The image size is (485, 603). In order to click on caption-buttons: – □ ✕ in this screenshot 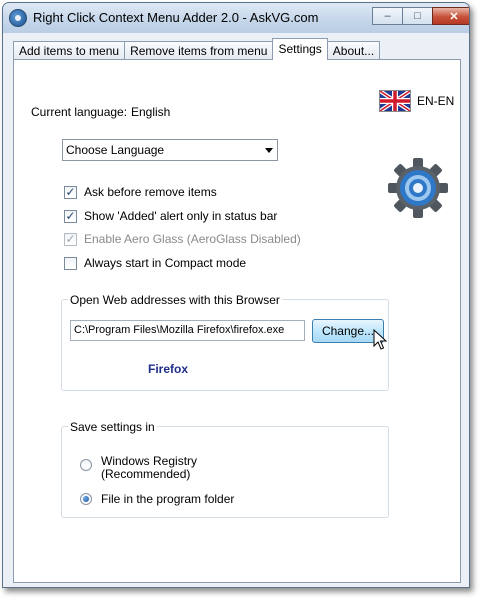, I will do `click(420, 16)`.